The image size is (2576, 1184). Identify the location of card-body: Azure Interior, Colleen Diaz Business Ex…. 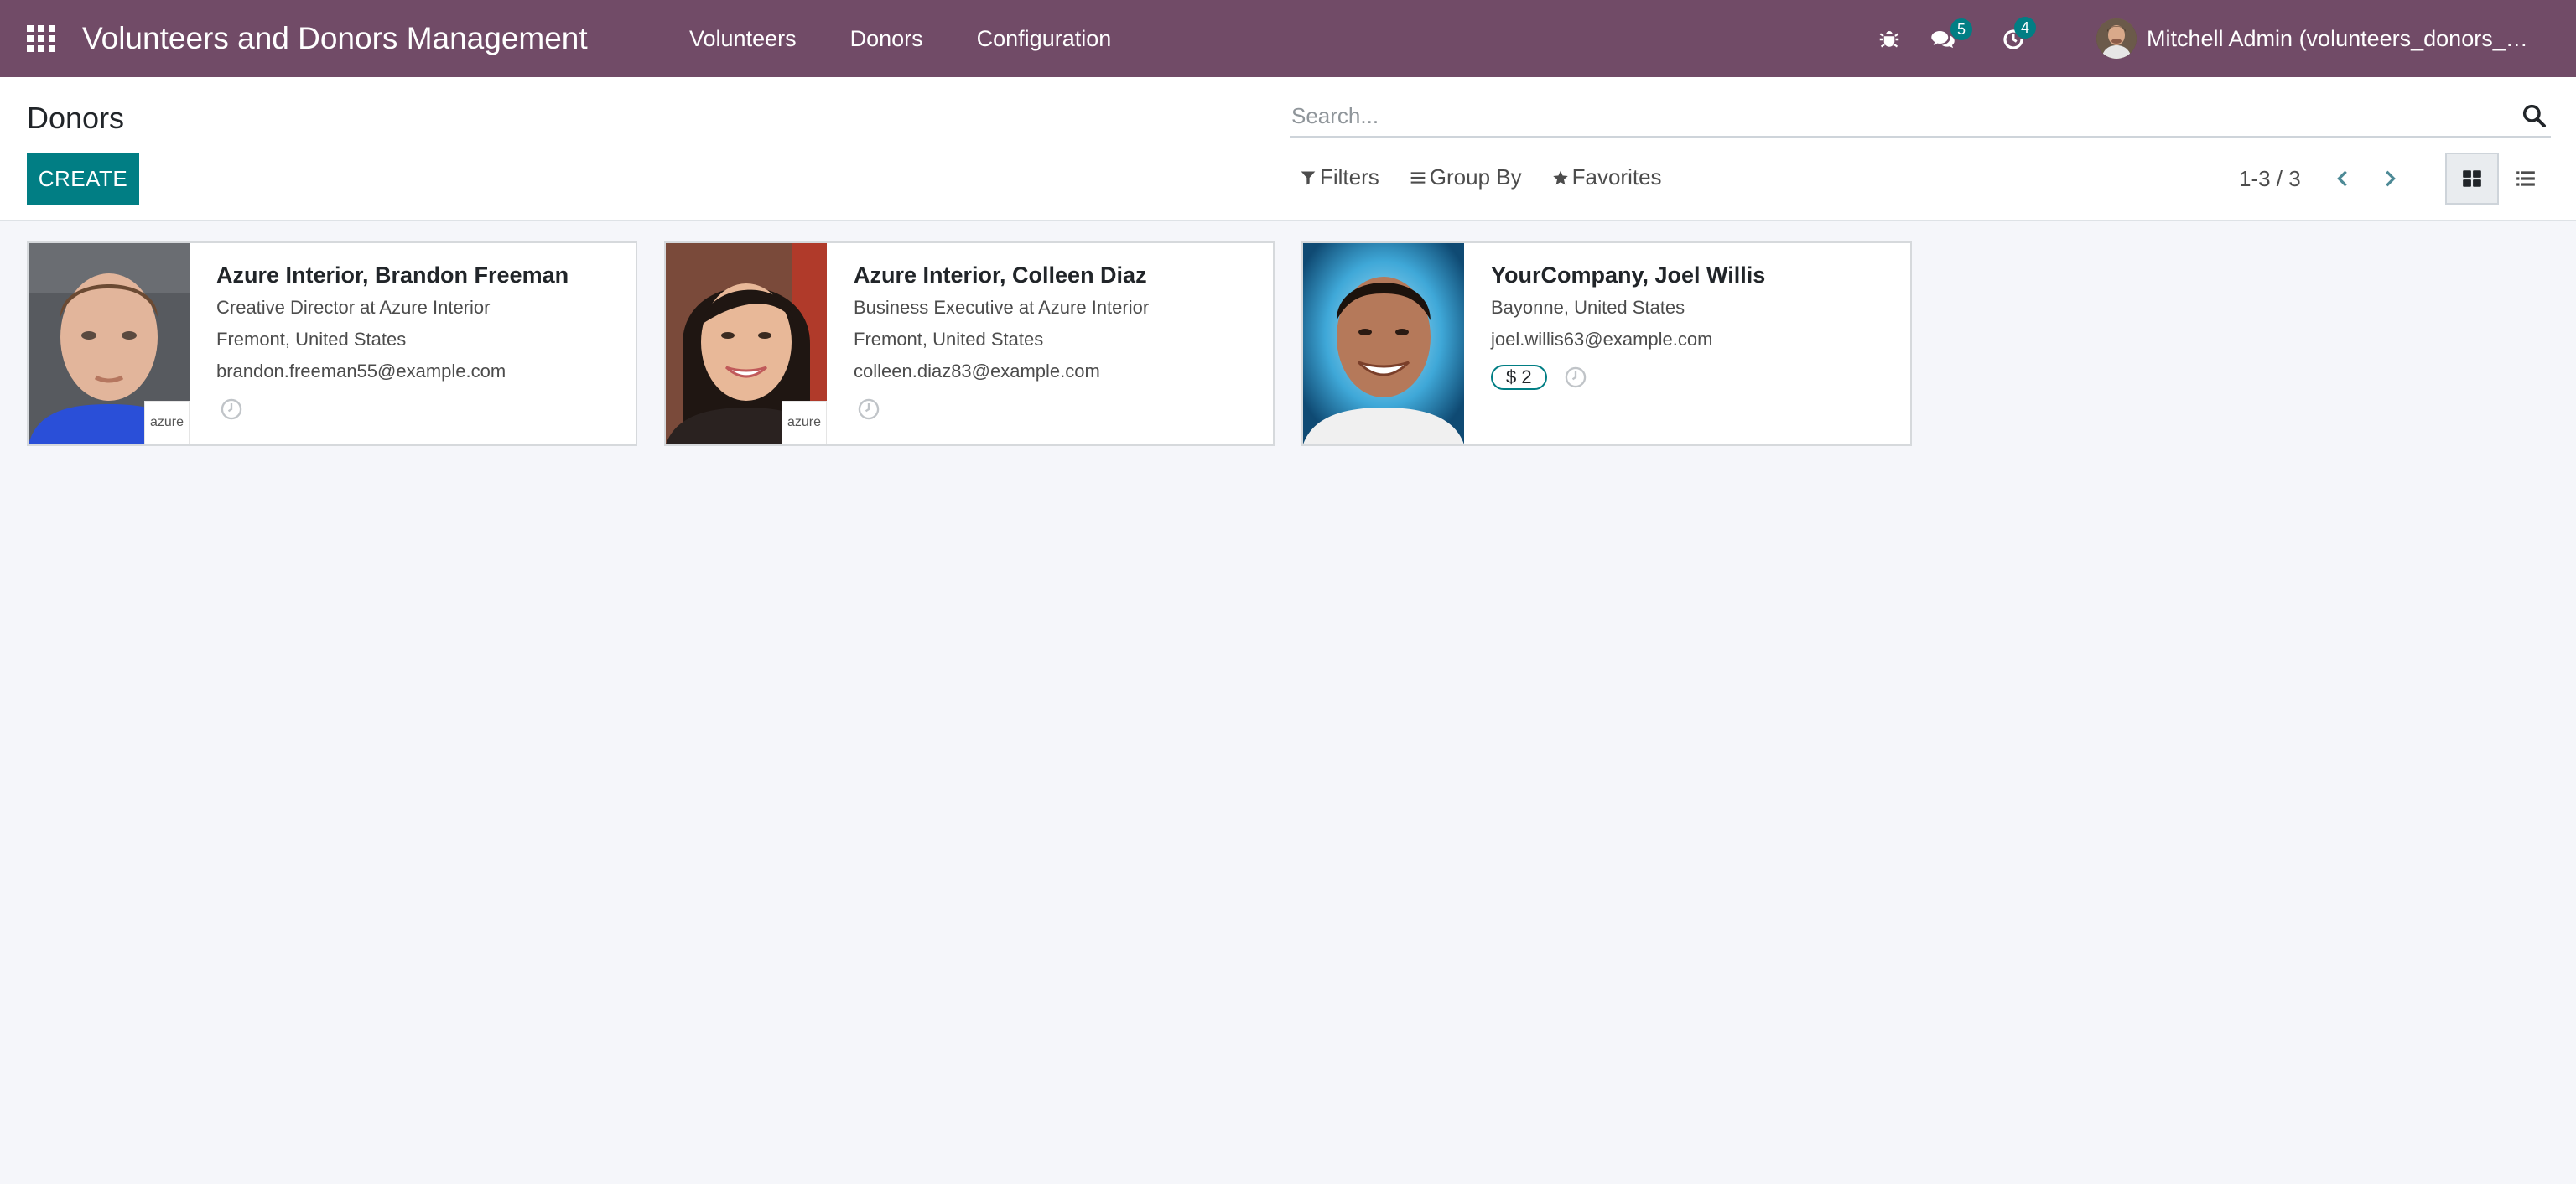
(1058, 341).